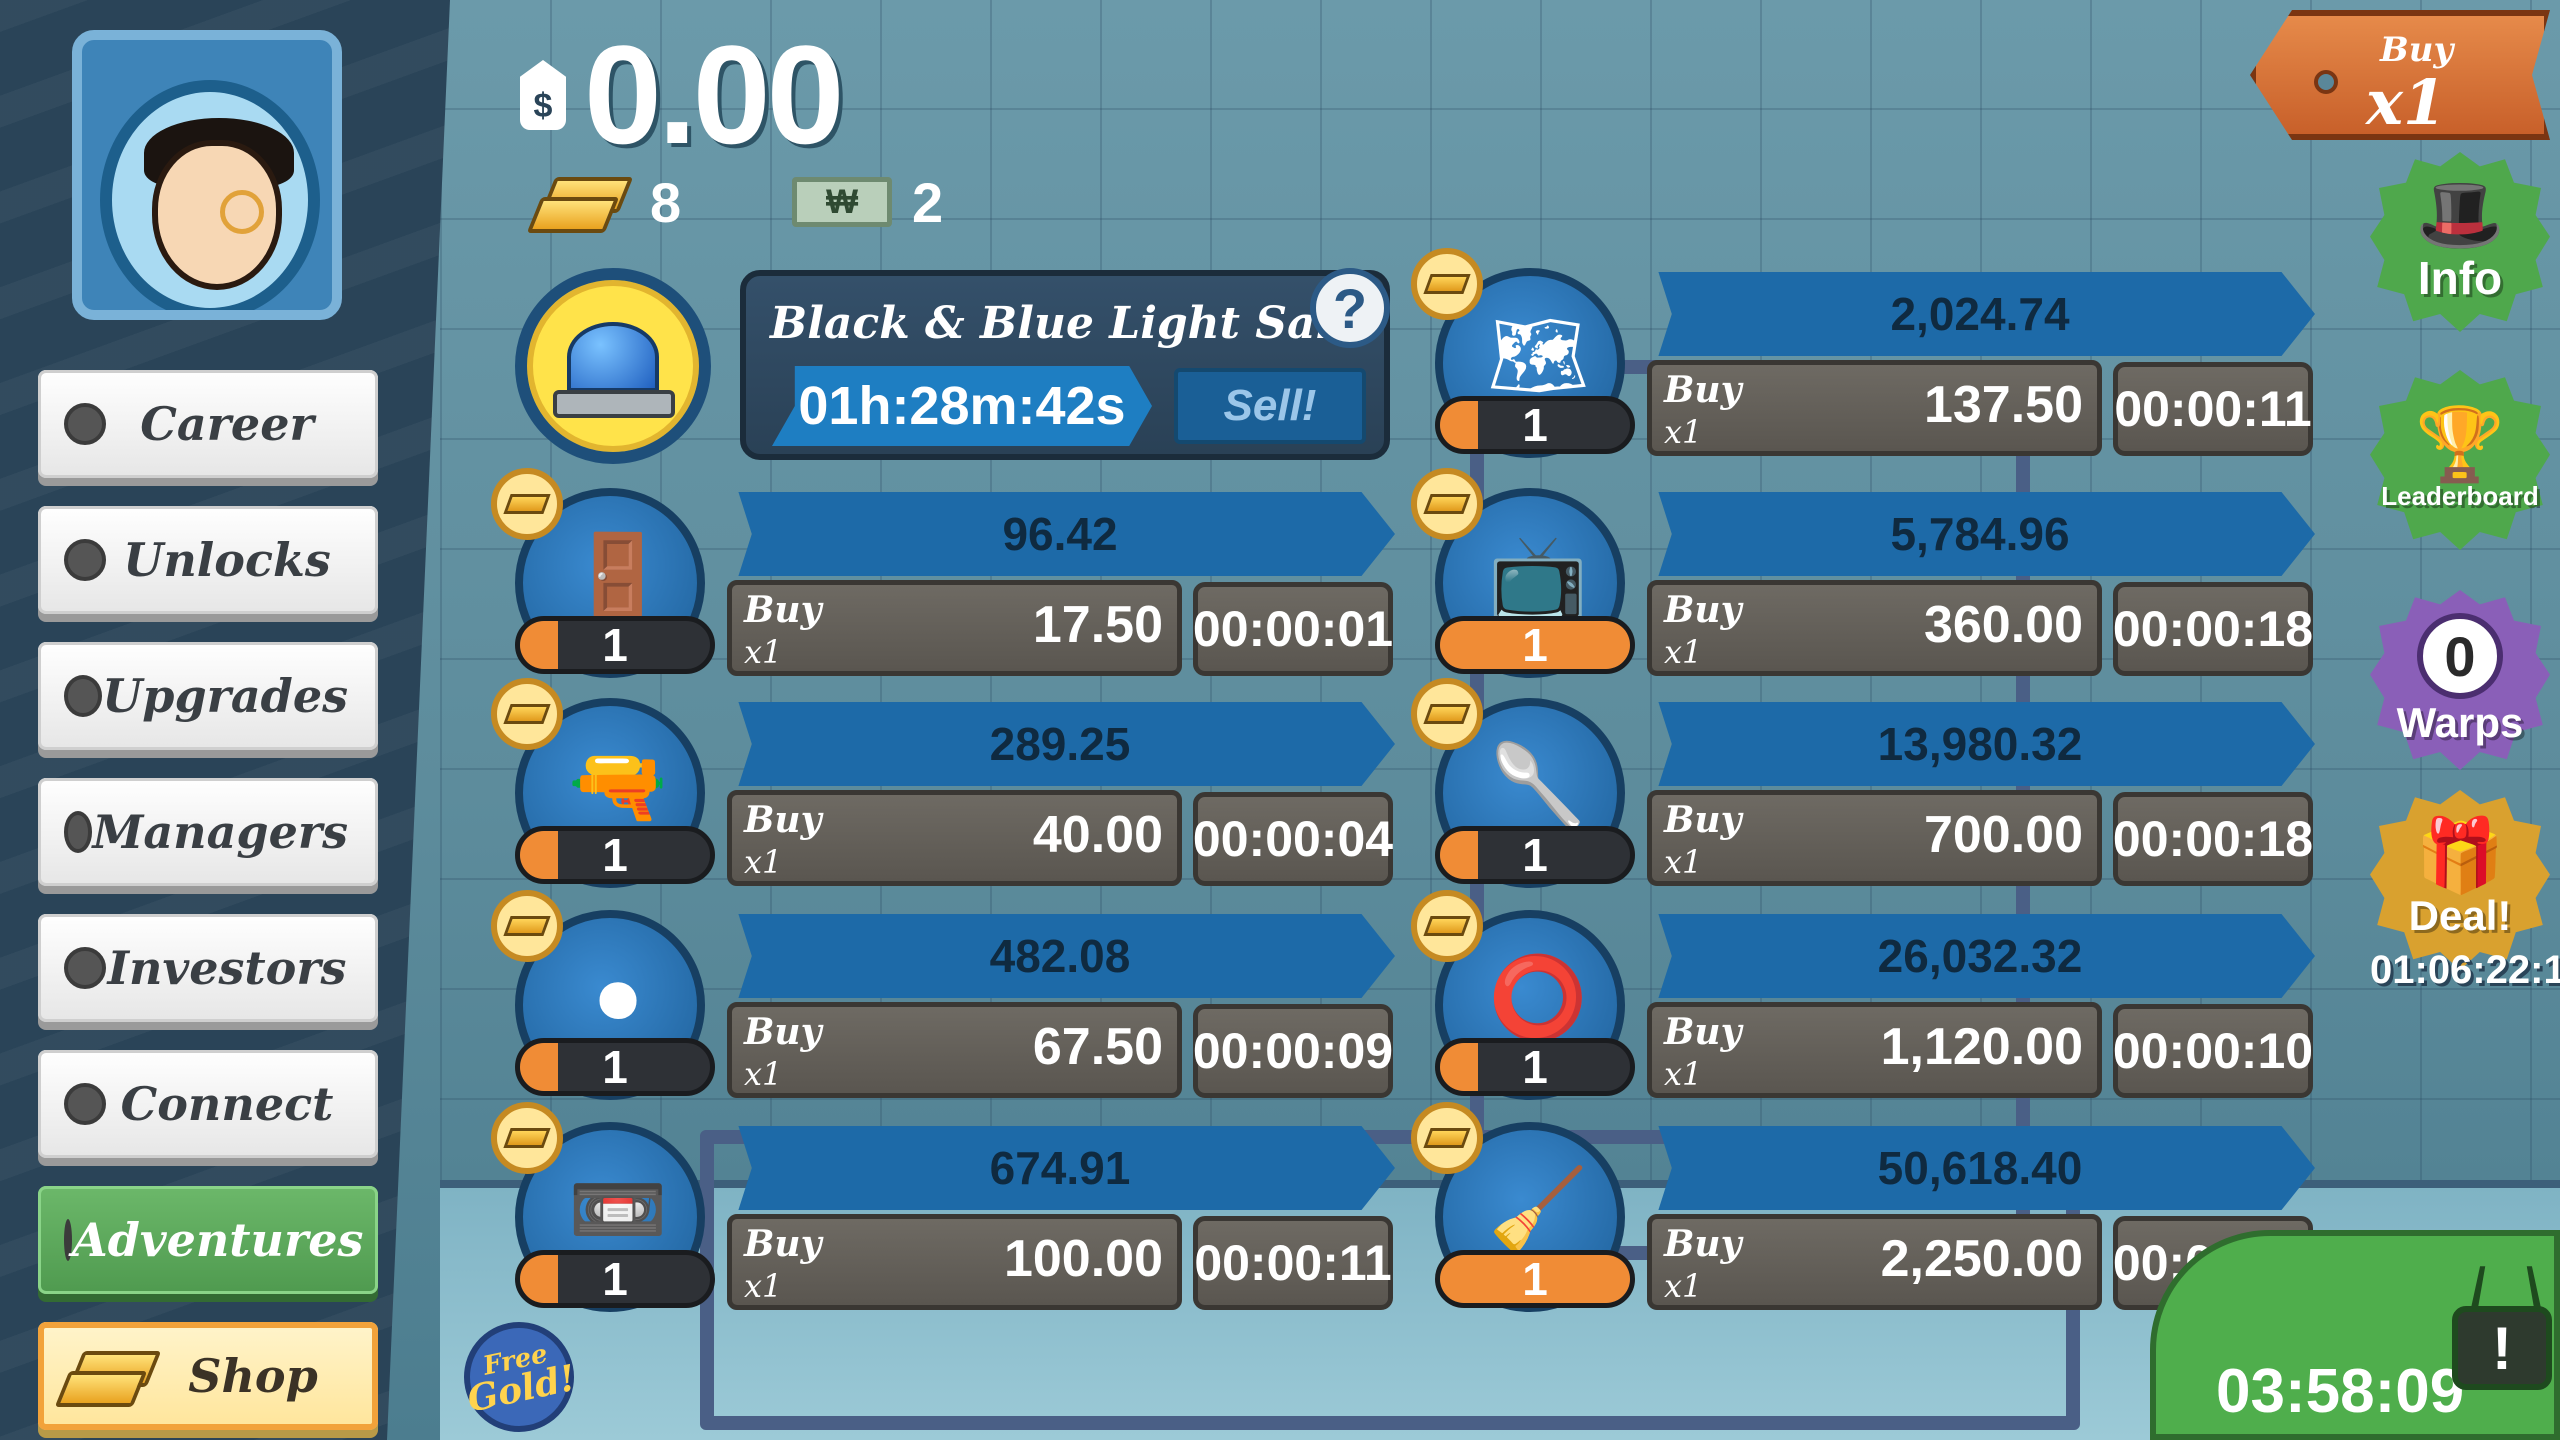 This screenshot has height=1440, width=2560. What do you see at coordinates (1097, 835) in the screenshot?
I see `buy-cost: 40.00` at bounding box center [1097, 835].